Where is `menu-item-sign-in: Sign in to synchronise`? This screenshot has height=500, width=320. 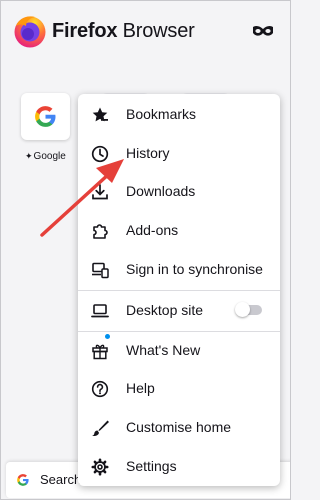
menu-item-sign-in: Sign in to synchronise is located at coordinates (179, 269).